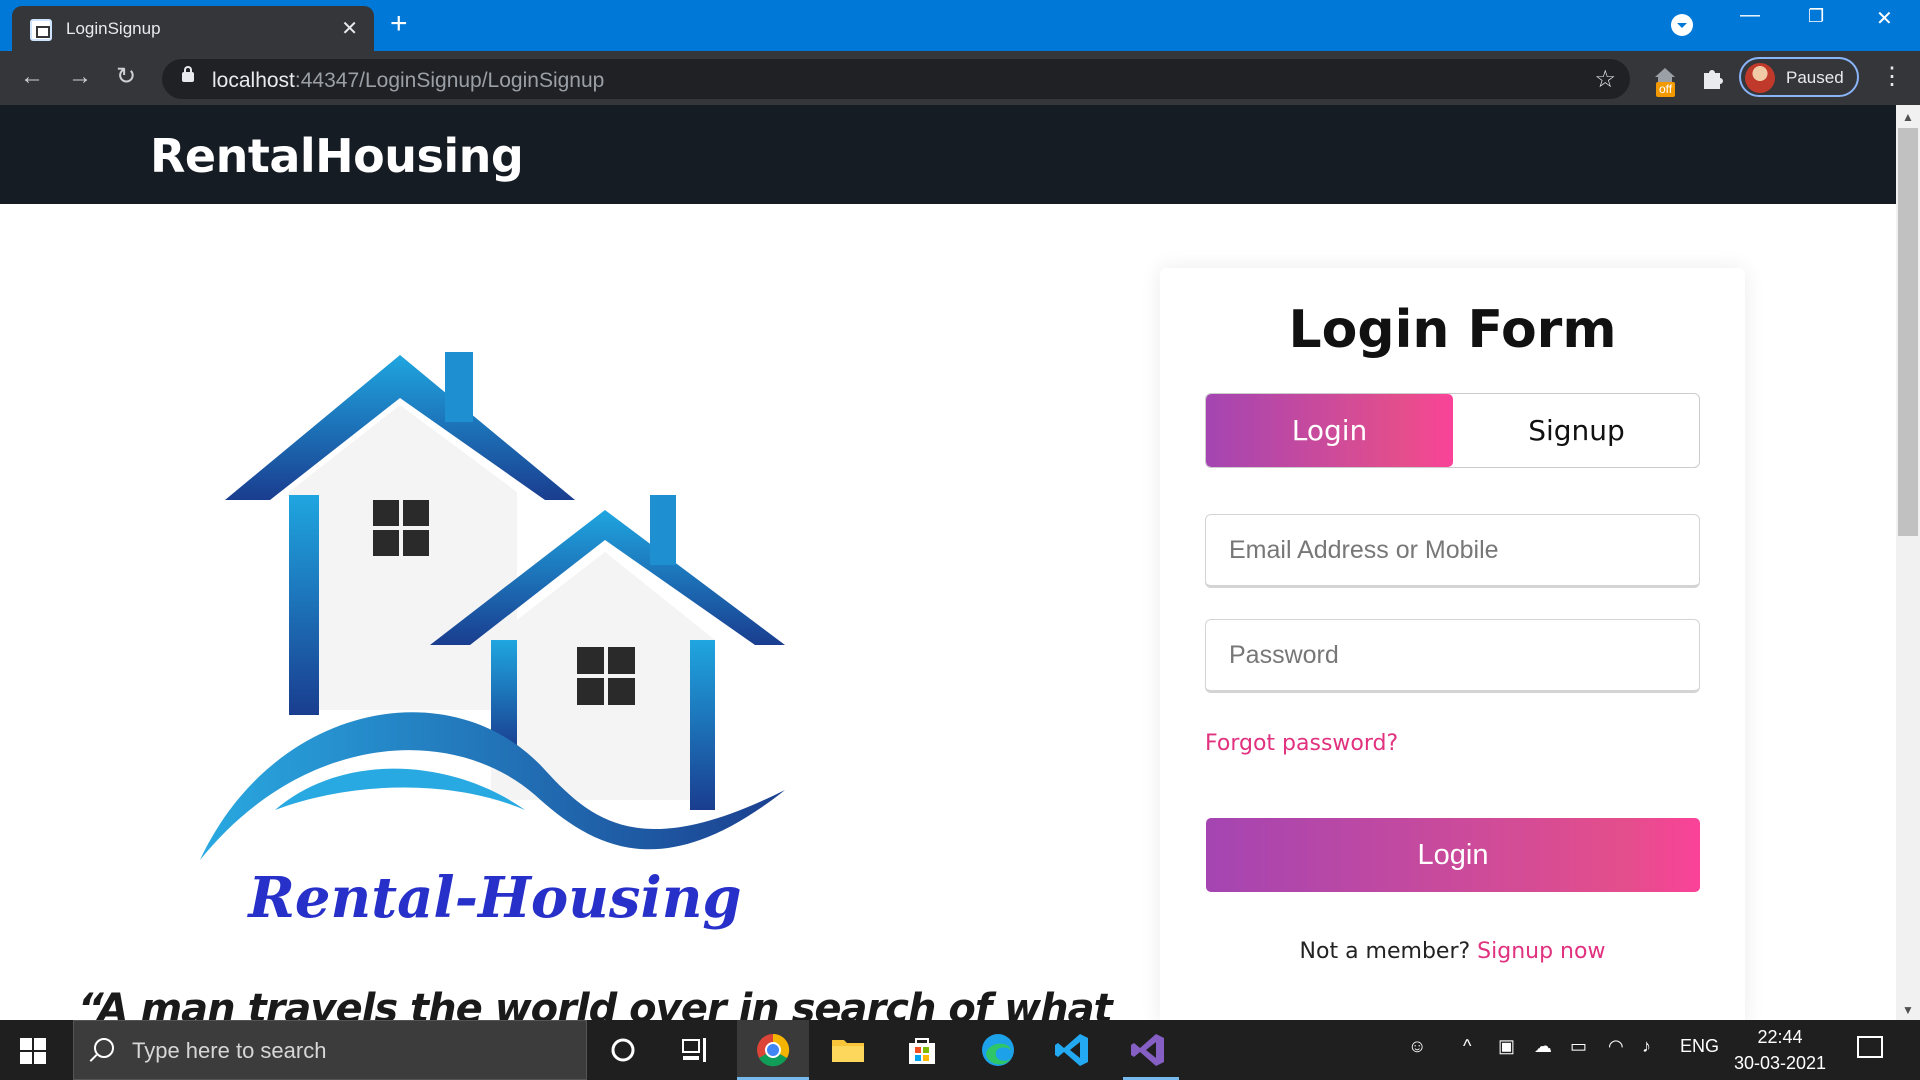 This screenshot has height=1080, width=1920. I want to click on chrome-icon, so click(773, 1050).